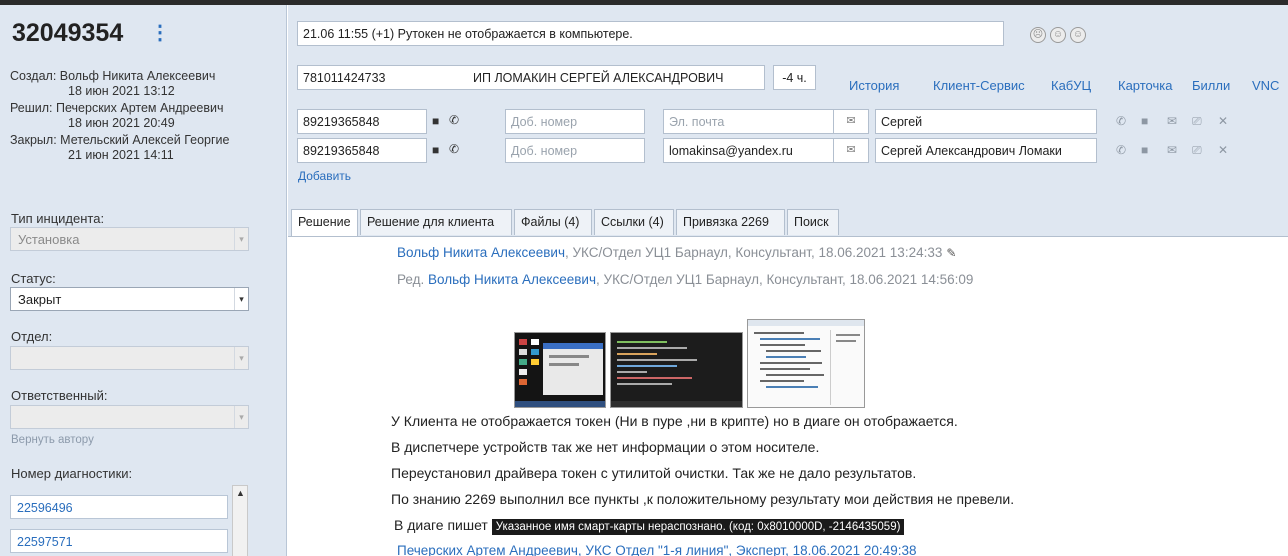 The height and width of the screenshot is (556, 1288). What do you see at coordinates (794, 77) in the screenshot?
I see `timezone-field: -4 ч.` at bounding box center [794, 77].